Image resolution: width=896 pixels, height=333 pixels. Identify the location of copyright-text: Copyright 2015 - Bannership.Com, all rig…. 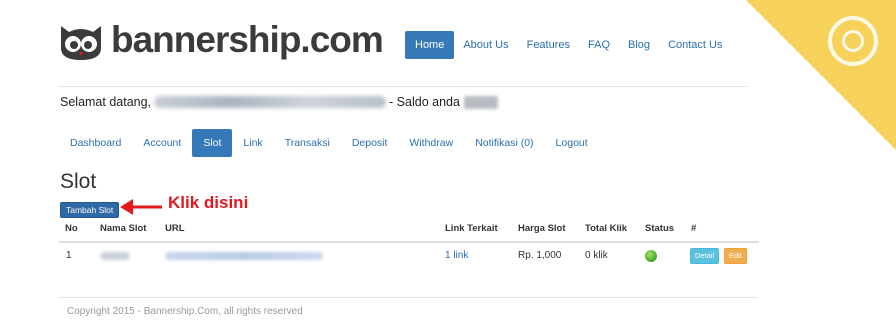
(185, 311).